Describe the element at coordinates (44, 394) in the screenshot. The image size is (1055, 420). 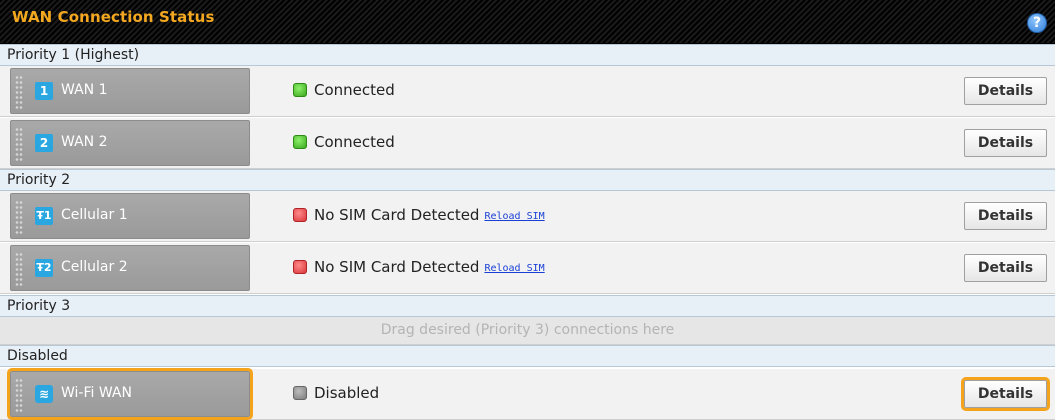
I see `wifi-icon: ≋` at that location.